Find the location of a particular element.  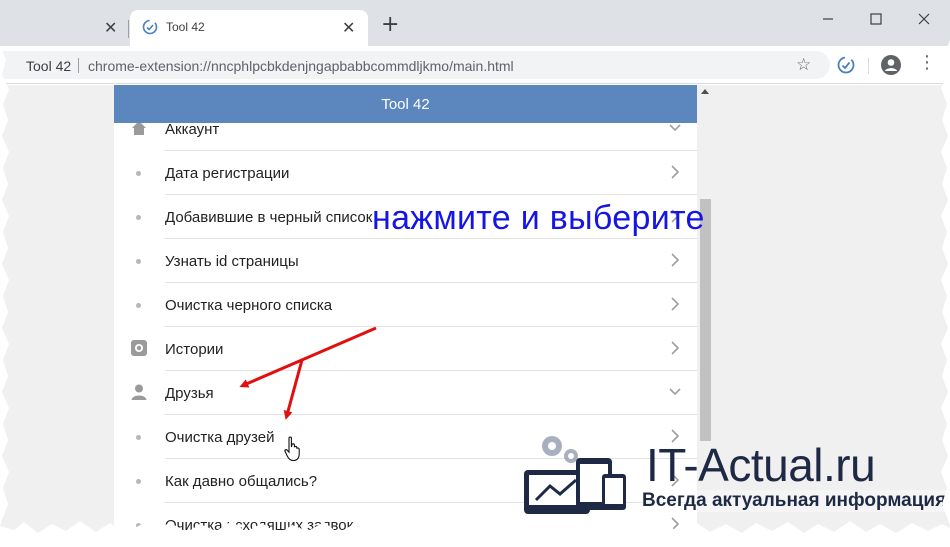

hand-cursor-icon is located at coordinates (292, 449).